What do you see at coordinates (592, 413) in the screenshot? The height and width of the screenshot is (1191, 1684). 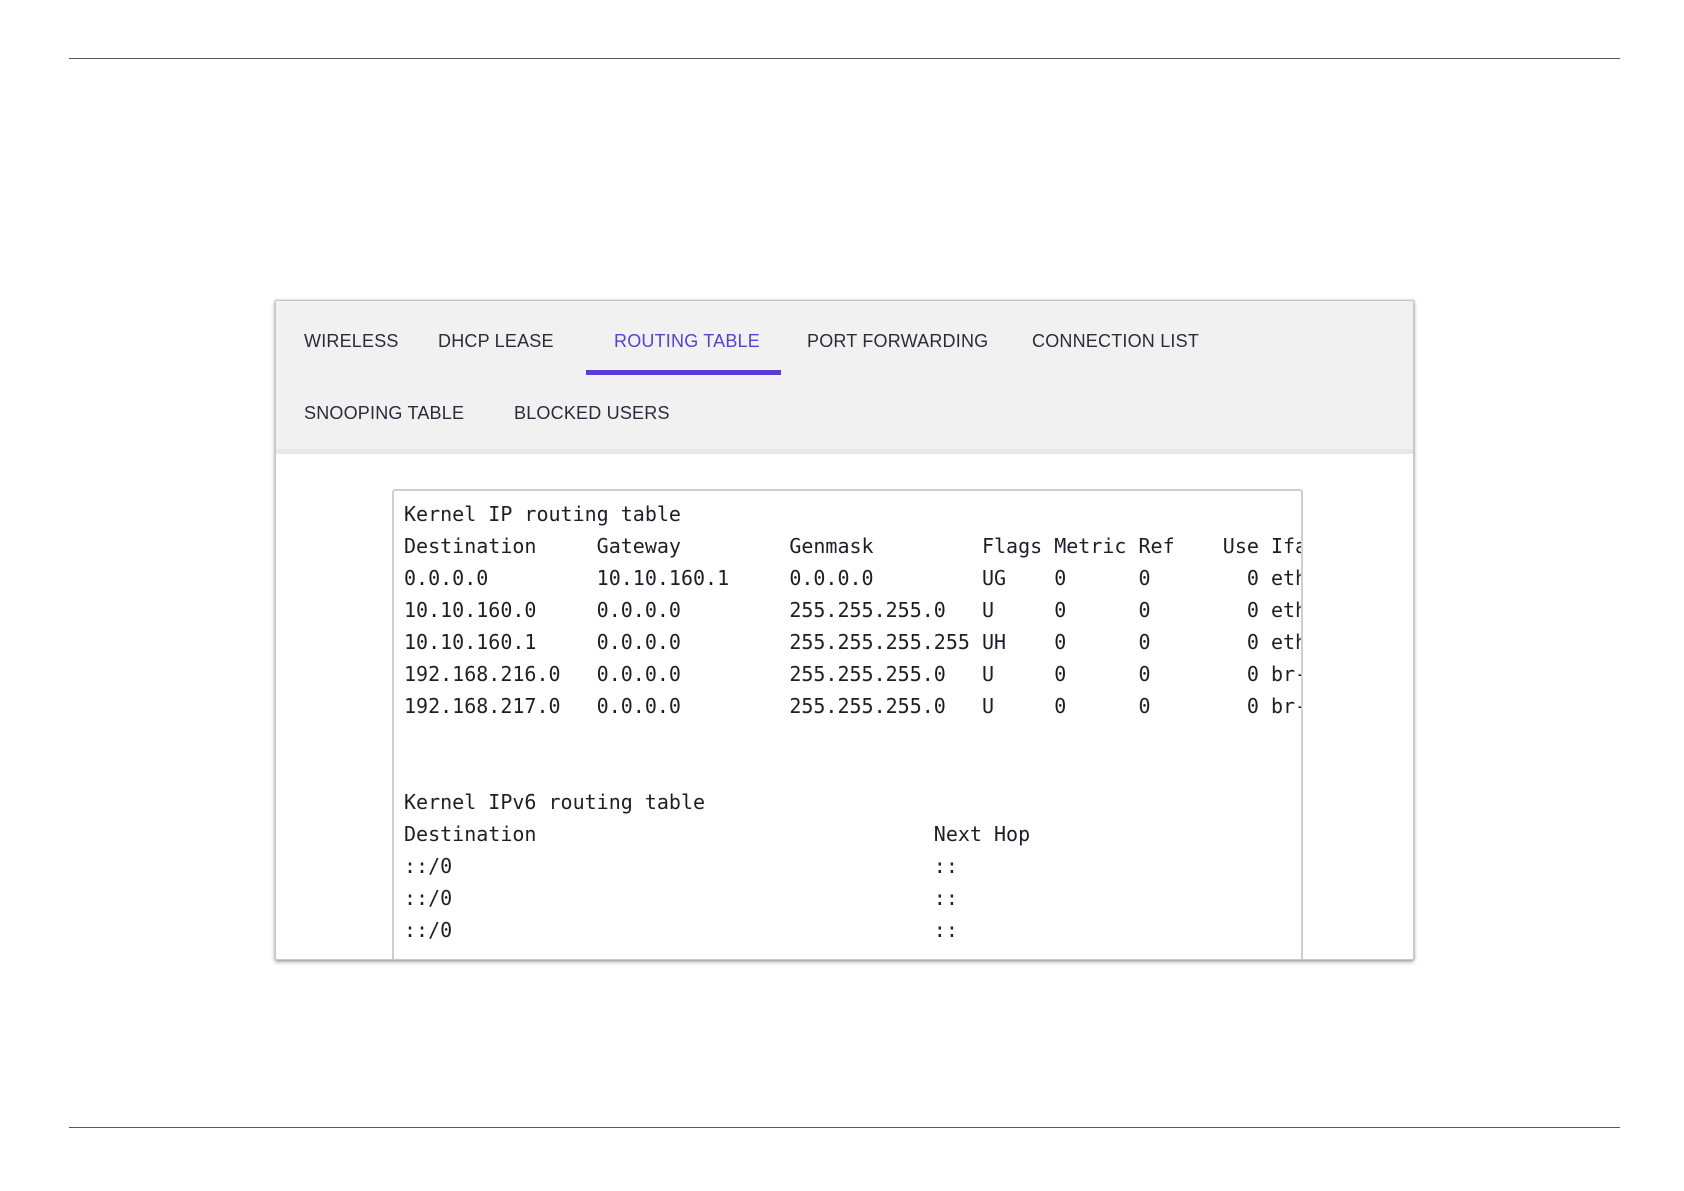 I see `tab-blocked-users: BLOCKED USERS` at bounding box center [592, 413].